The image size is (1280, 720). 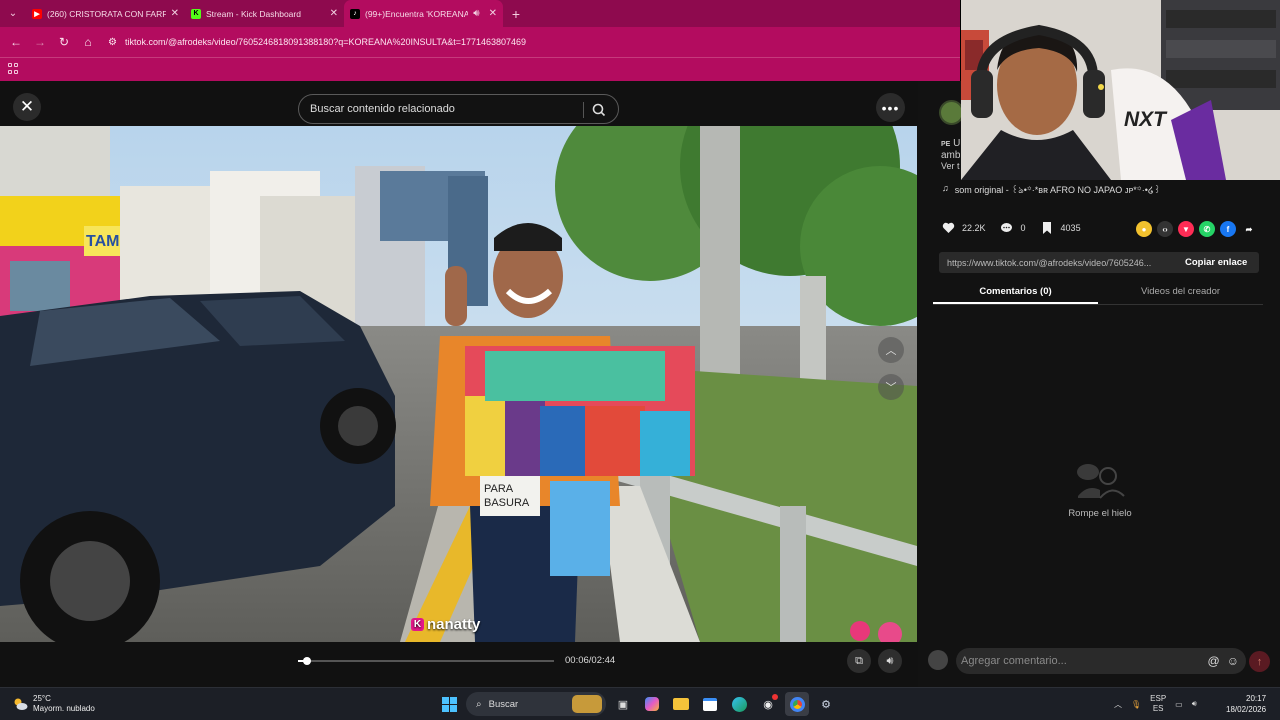 I want to click on site-settings-icon: ⚙︎, so click(x=112, y=42).